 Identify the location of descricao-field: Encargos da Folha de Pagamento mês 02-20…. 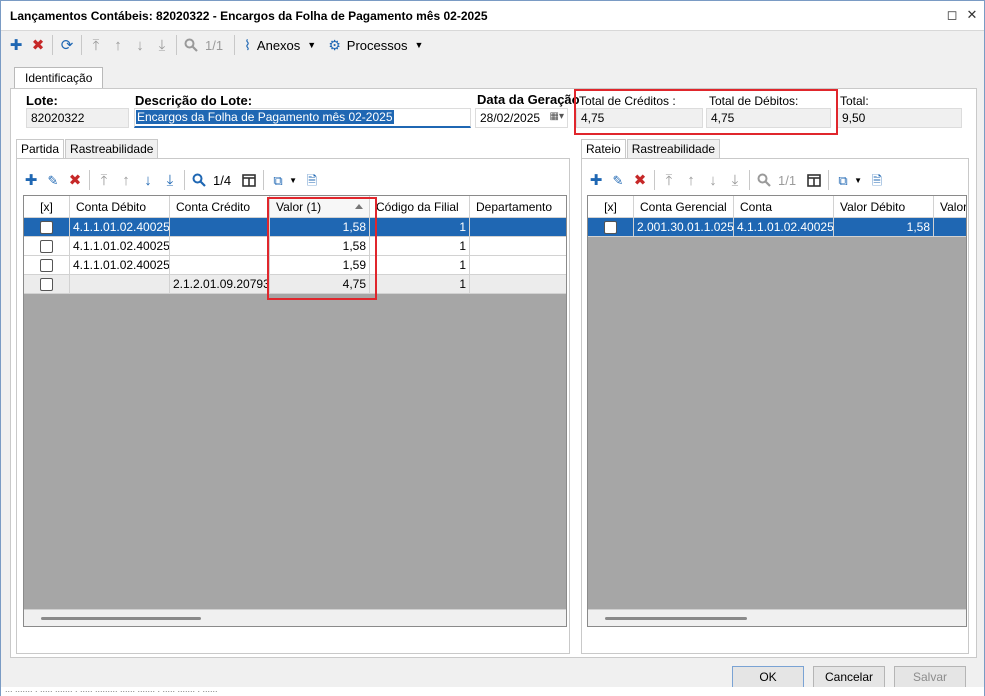
(302, 118).